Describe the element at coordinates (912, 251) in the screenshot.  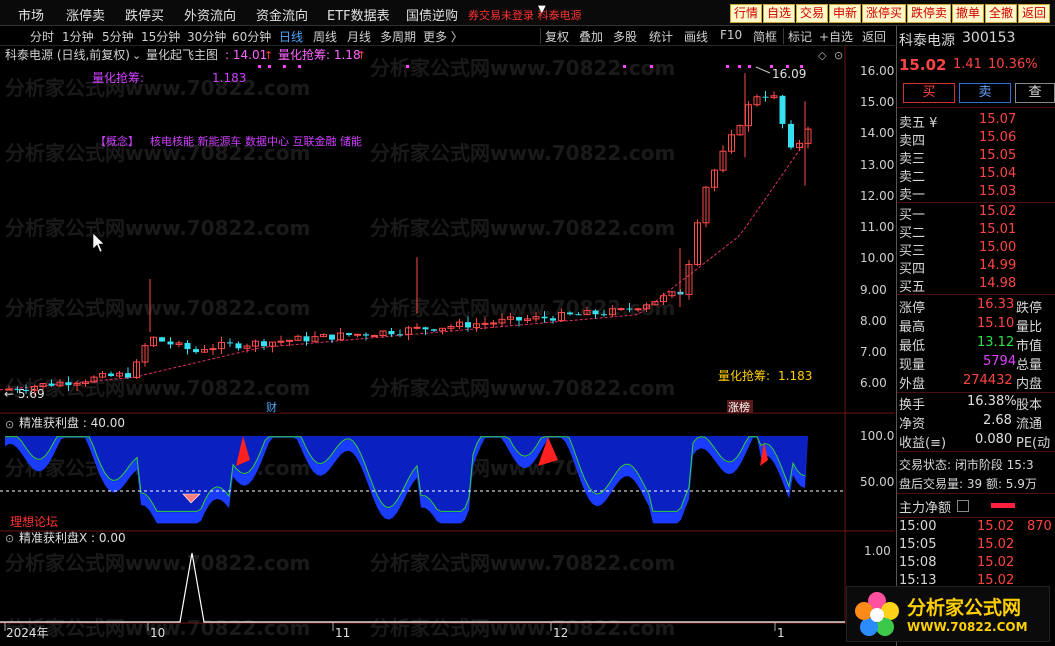
I see `bid-3-label: 买三` at that location.